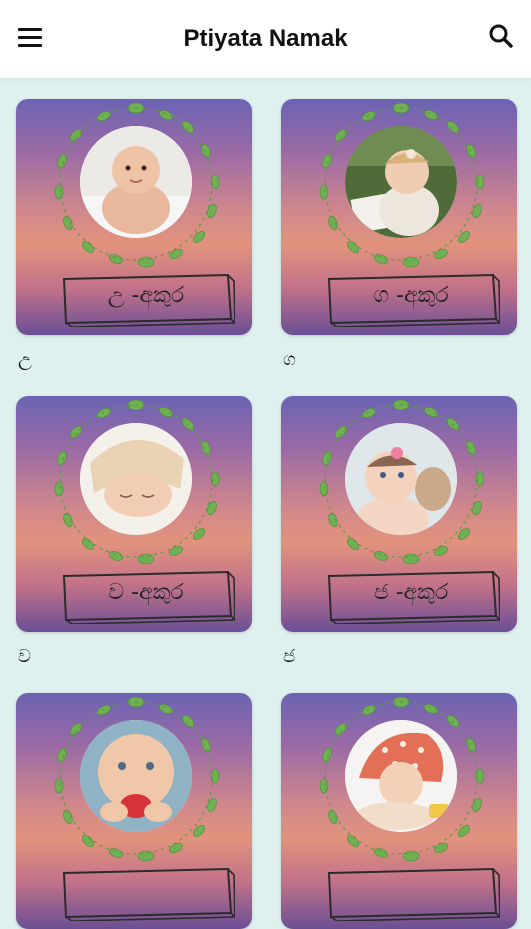  I want to click on letter-tile: උ -අකුර, so click(134, 217).